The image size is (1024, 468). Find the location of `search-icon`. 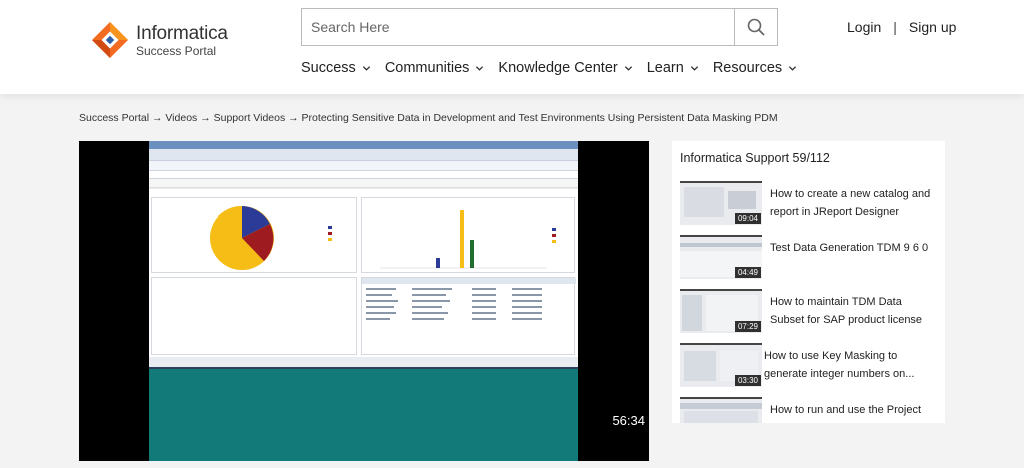

search-icon is located at coordinates (756, 27).